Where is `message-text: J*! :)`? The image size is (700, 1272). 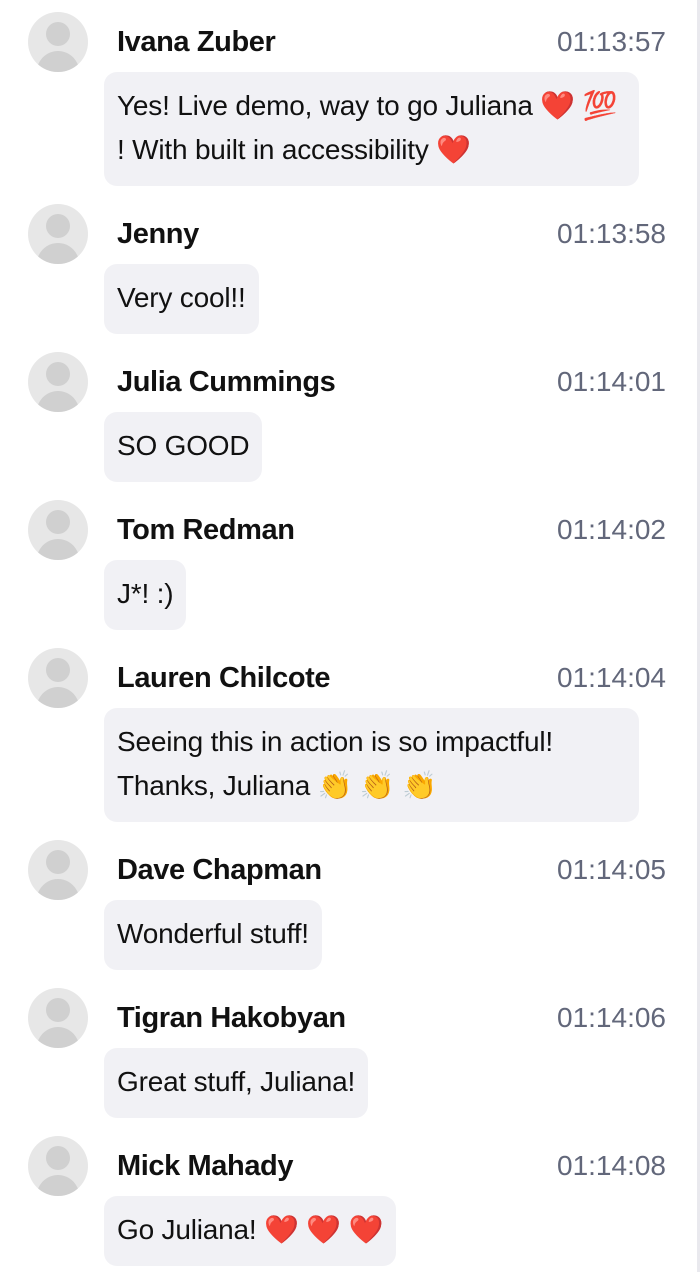
message-text: J*! :) is located at coordinates (145, 595).